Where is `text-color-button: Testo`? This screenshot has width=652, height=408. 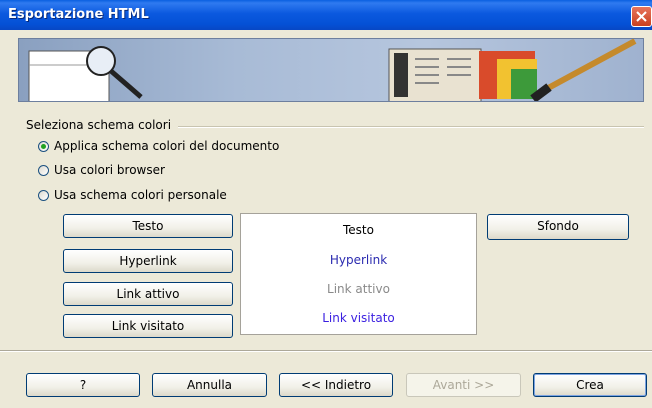
text-color-button: Testo is located at coordinates (148, 226).